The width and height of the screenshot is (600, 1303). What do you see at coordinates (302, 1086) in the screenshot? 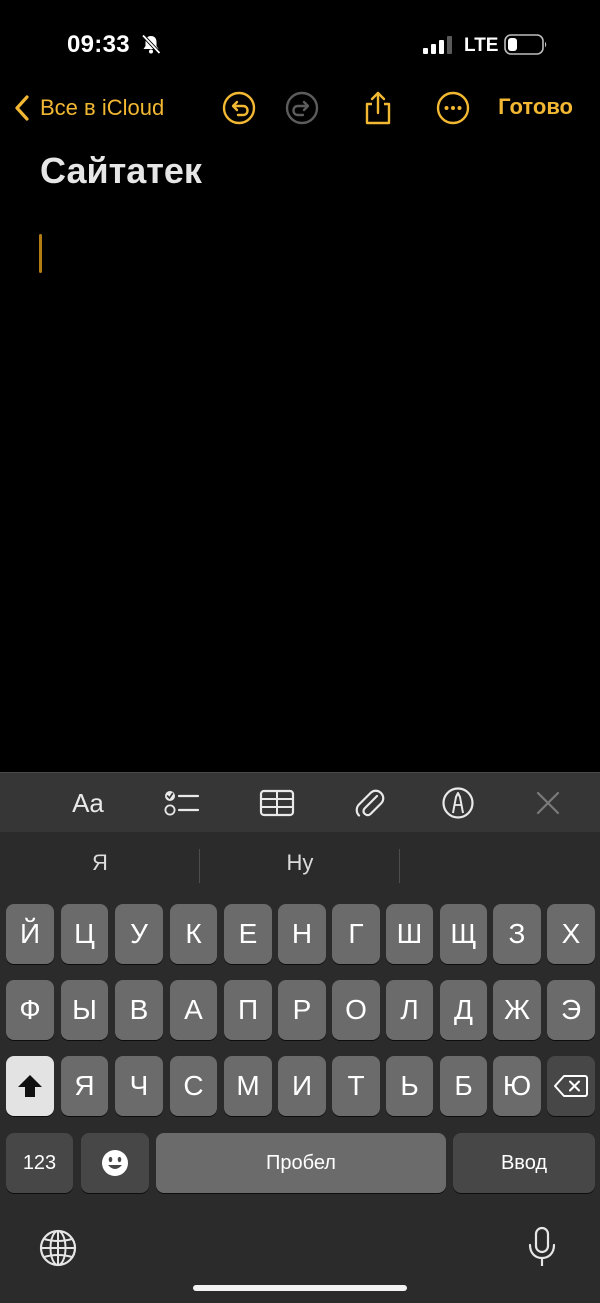
I see `key: И` at bounding box center [302, 1086].